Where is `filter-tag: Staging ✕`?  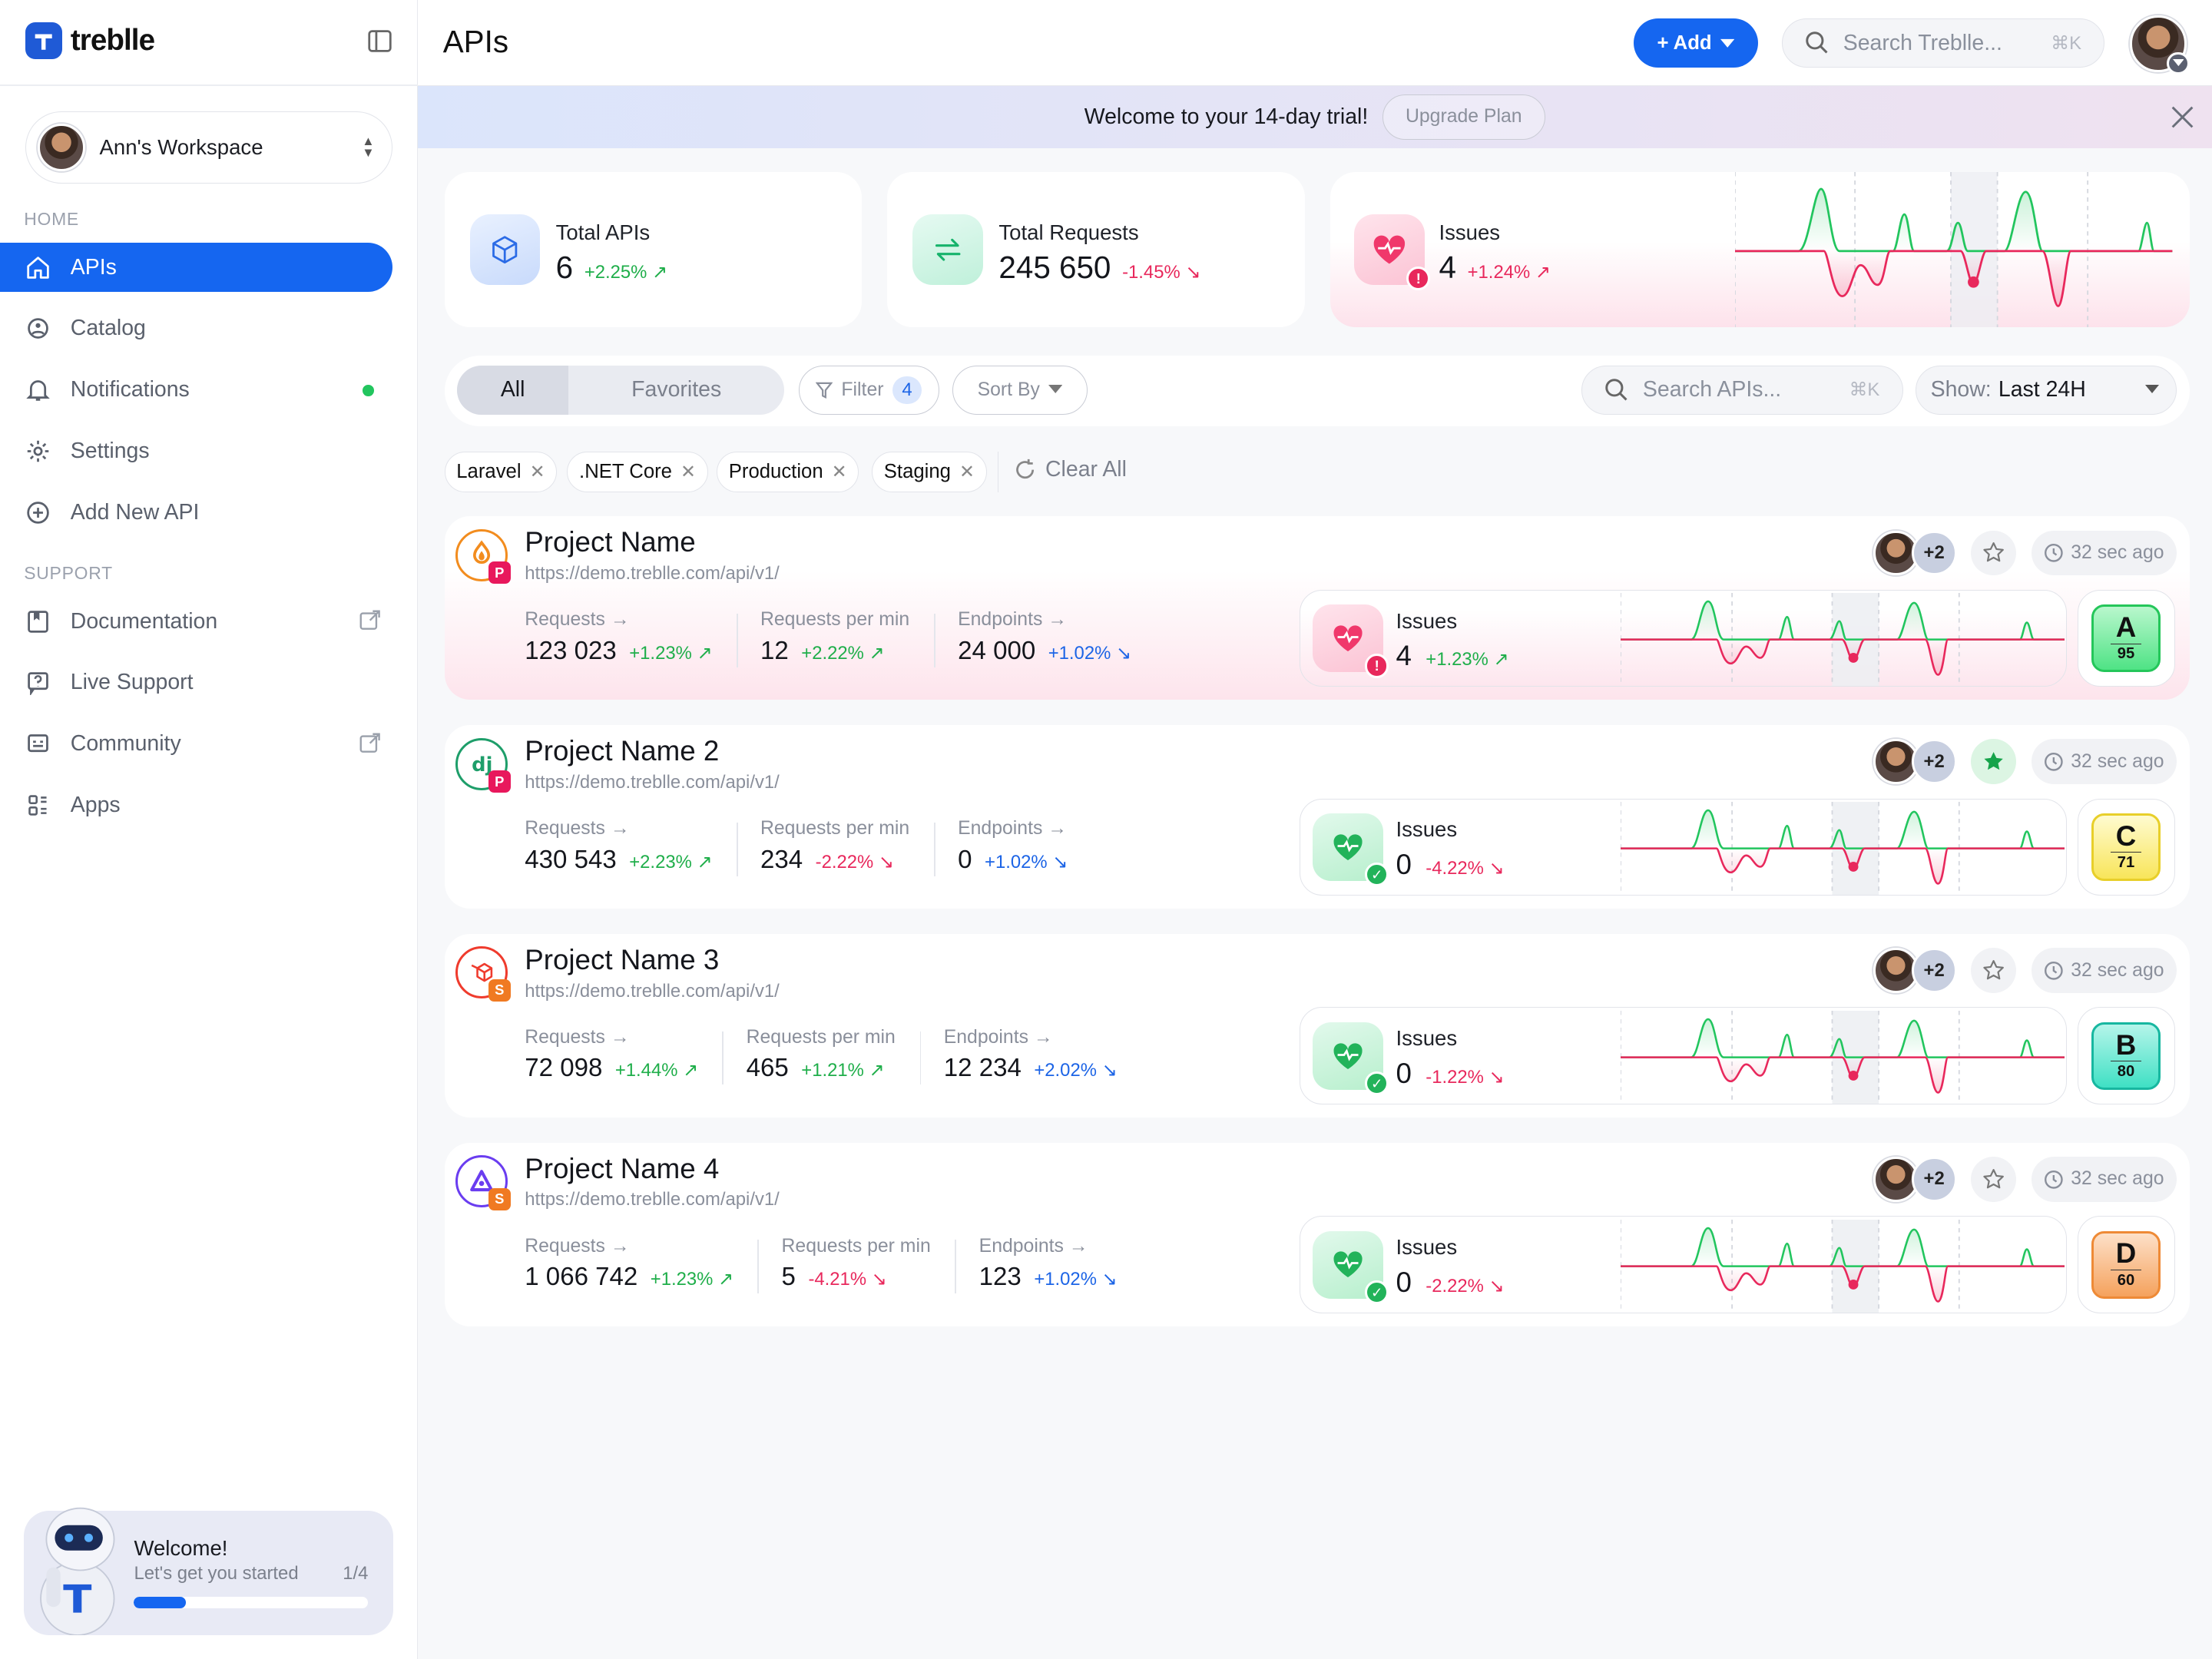
filter-tag: Staging ✕ is located at coordinates (930, 471).